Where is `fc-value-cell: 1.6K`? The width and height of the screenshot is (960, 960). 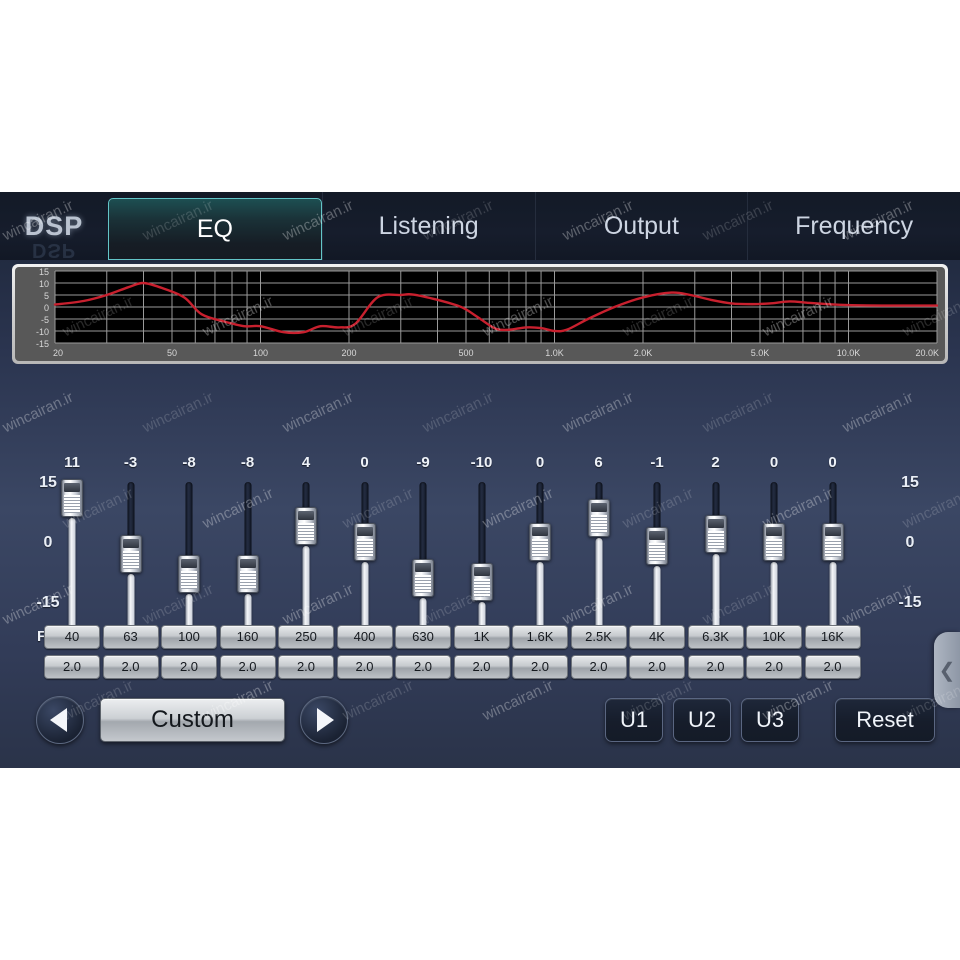 fc-value-cell: 1.6K is located at coordinates (540, 637).